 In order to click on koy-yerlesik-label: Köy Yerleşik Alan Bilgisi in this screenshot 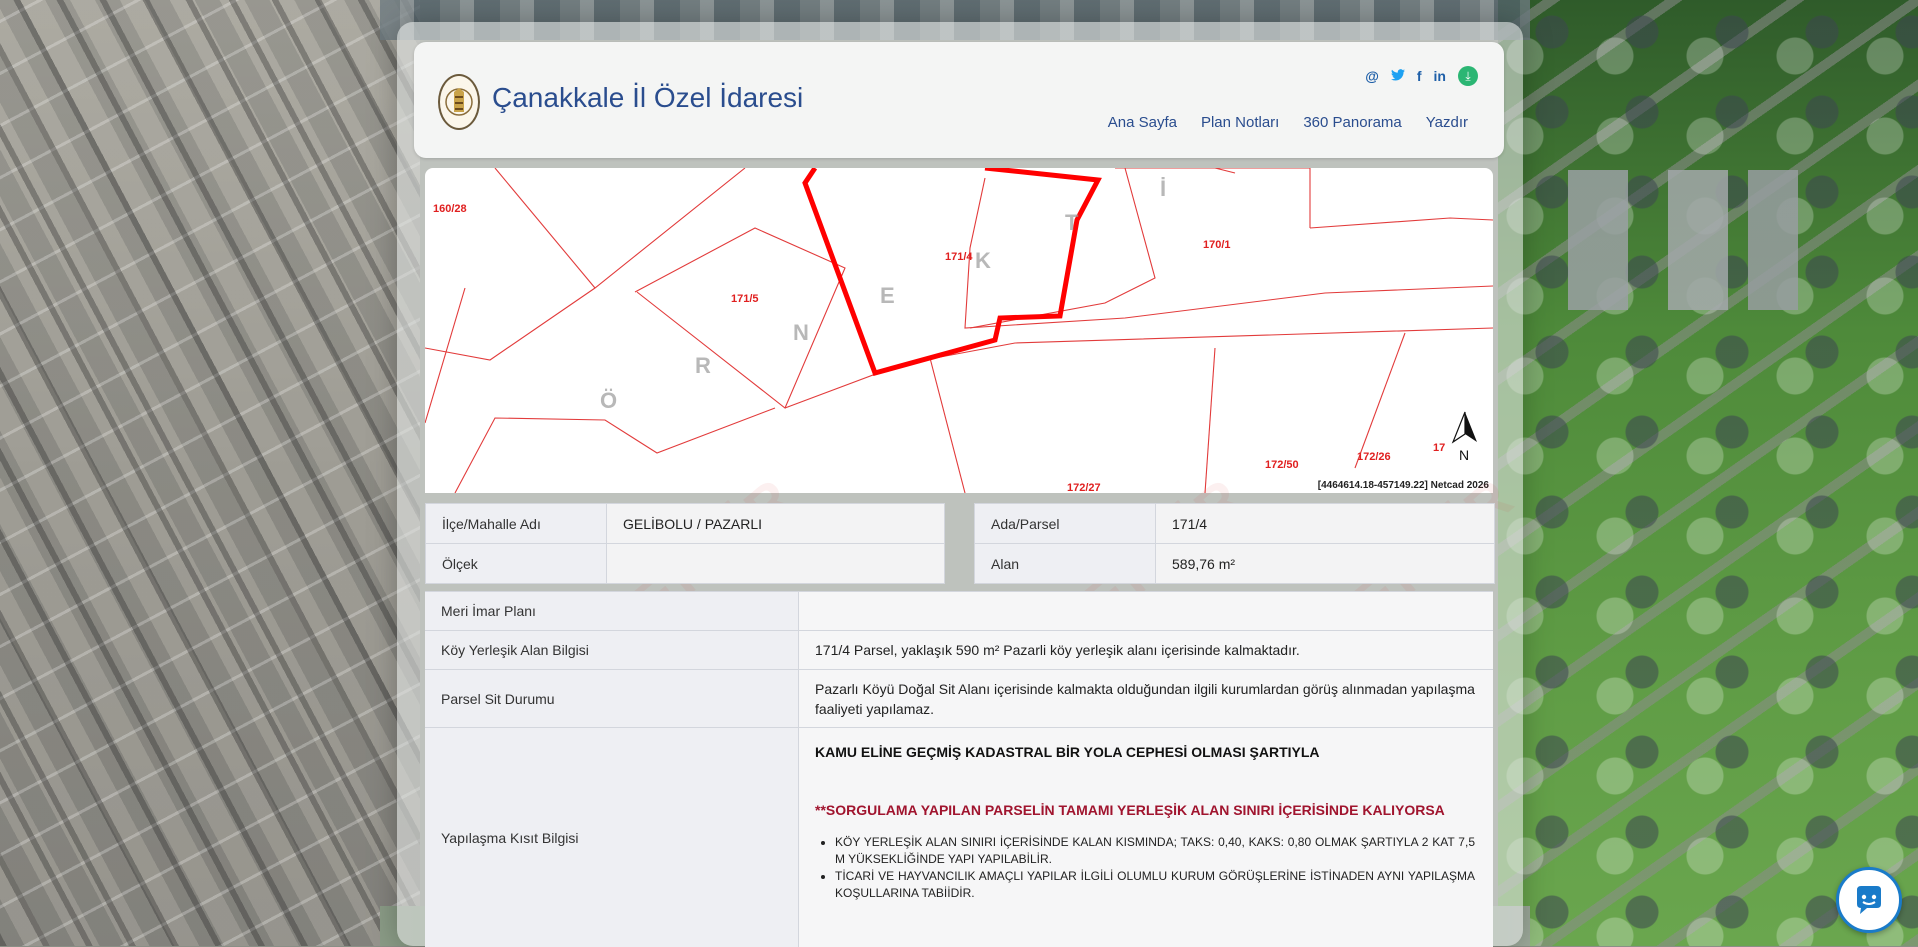, I will do `click(612, 650)`.